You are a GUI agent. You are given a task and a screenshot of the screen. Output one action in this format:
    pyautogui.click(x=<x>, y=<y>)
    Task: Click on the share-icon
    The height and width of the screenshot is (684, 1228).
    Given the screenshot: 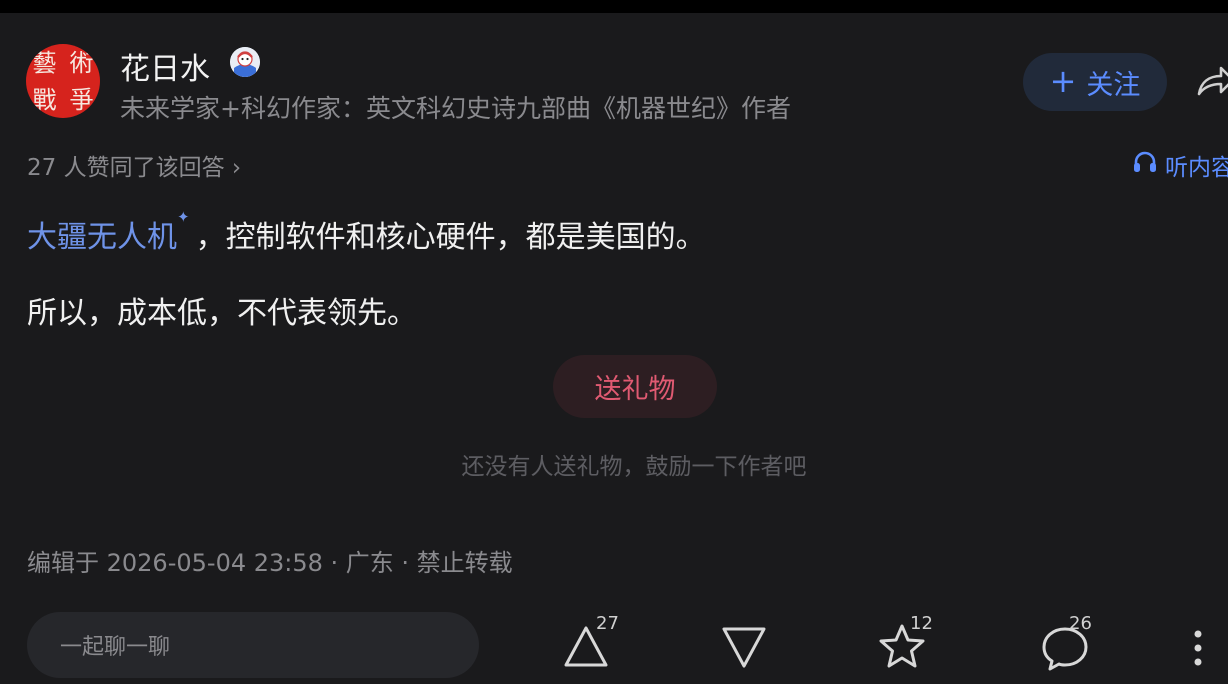 What is the action you would take?
    pyautogui.click(x=1211, y=82)
    